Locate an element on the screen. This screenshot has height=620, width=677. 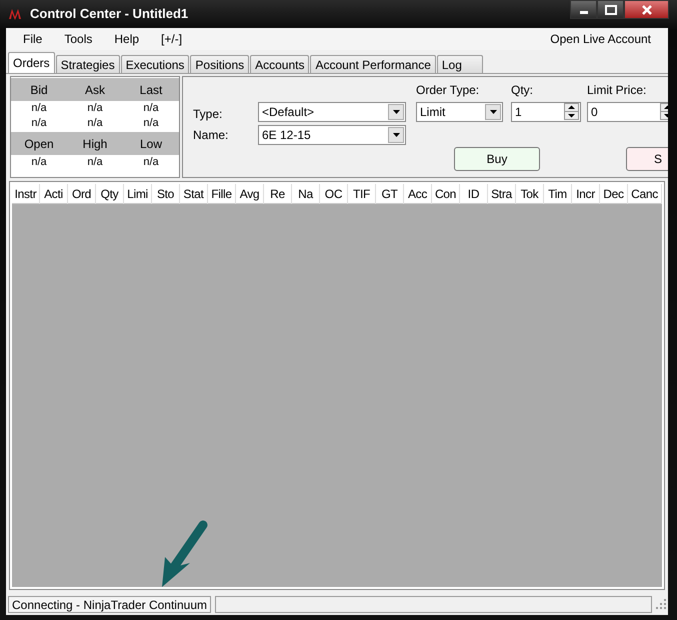
column-header: Re is located at coordinates (278, 194).